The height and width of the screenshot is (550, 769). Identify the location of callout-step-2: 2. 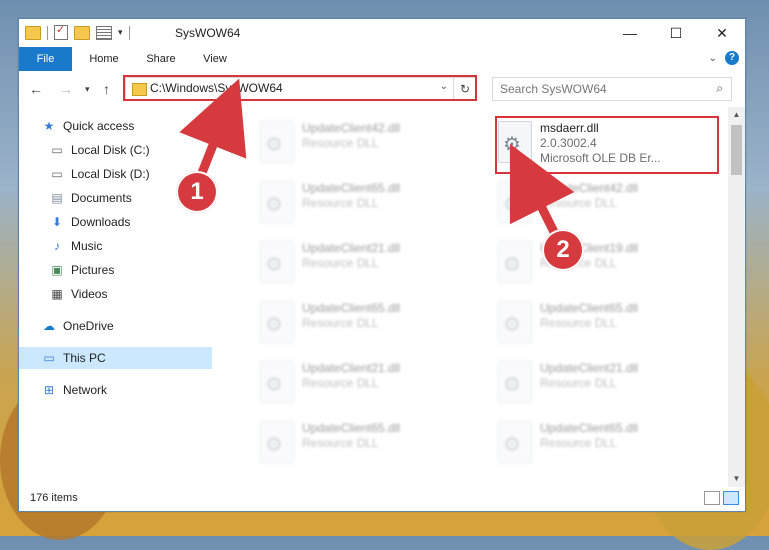
(563, 250).